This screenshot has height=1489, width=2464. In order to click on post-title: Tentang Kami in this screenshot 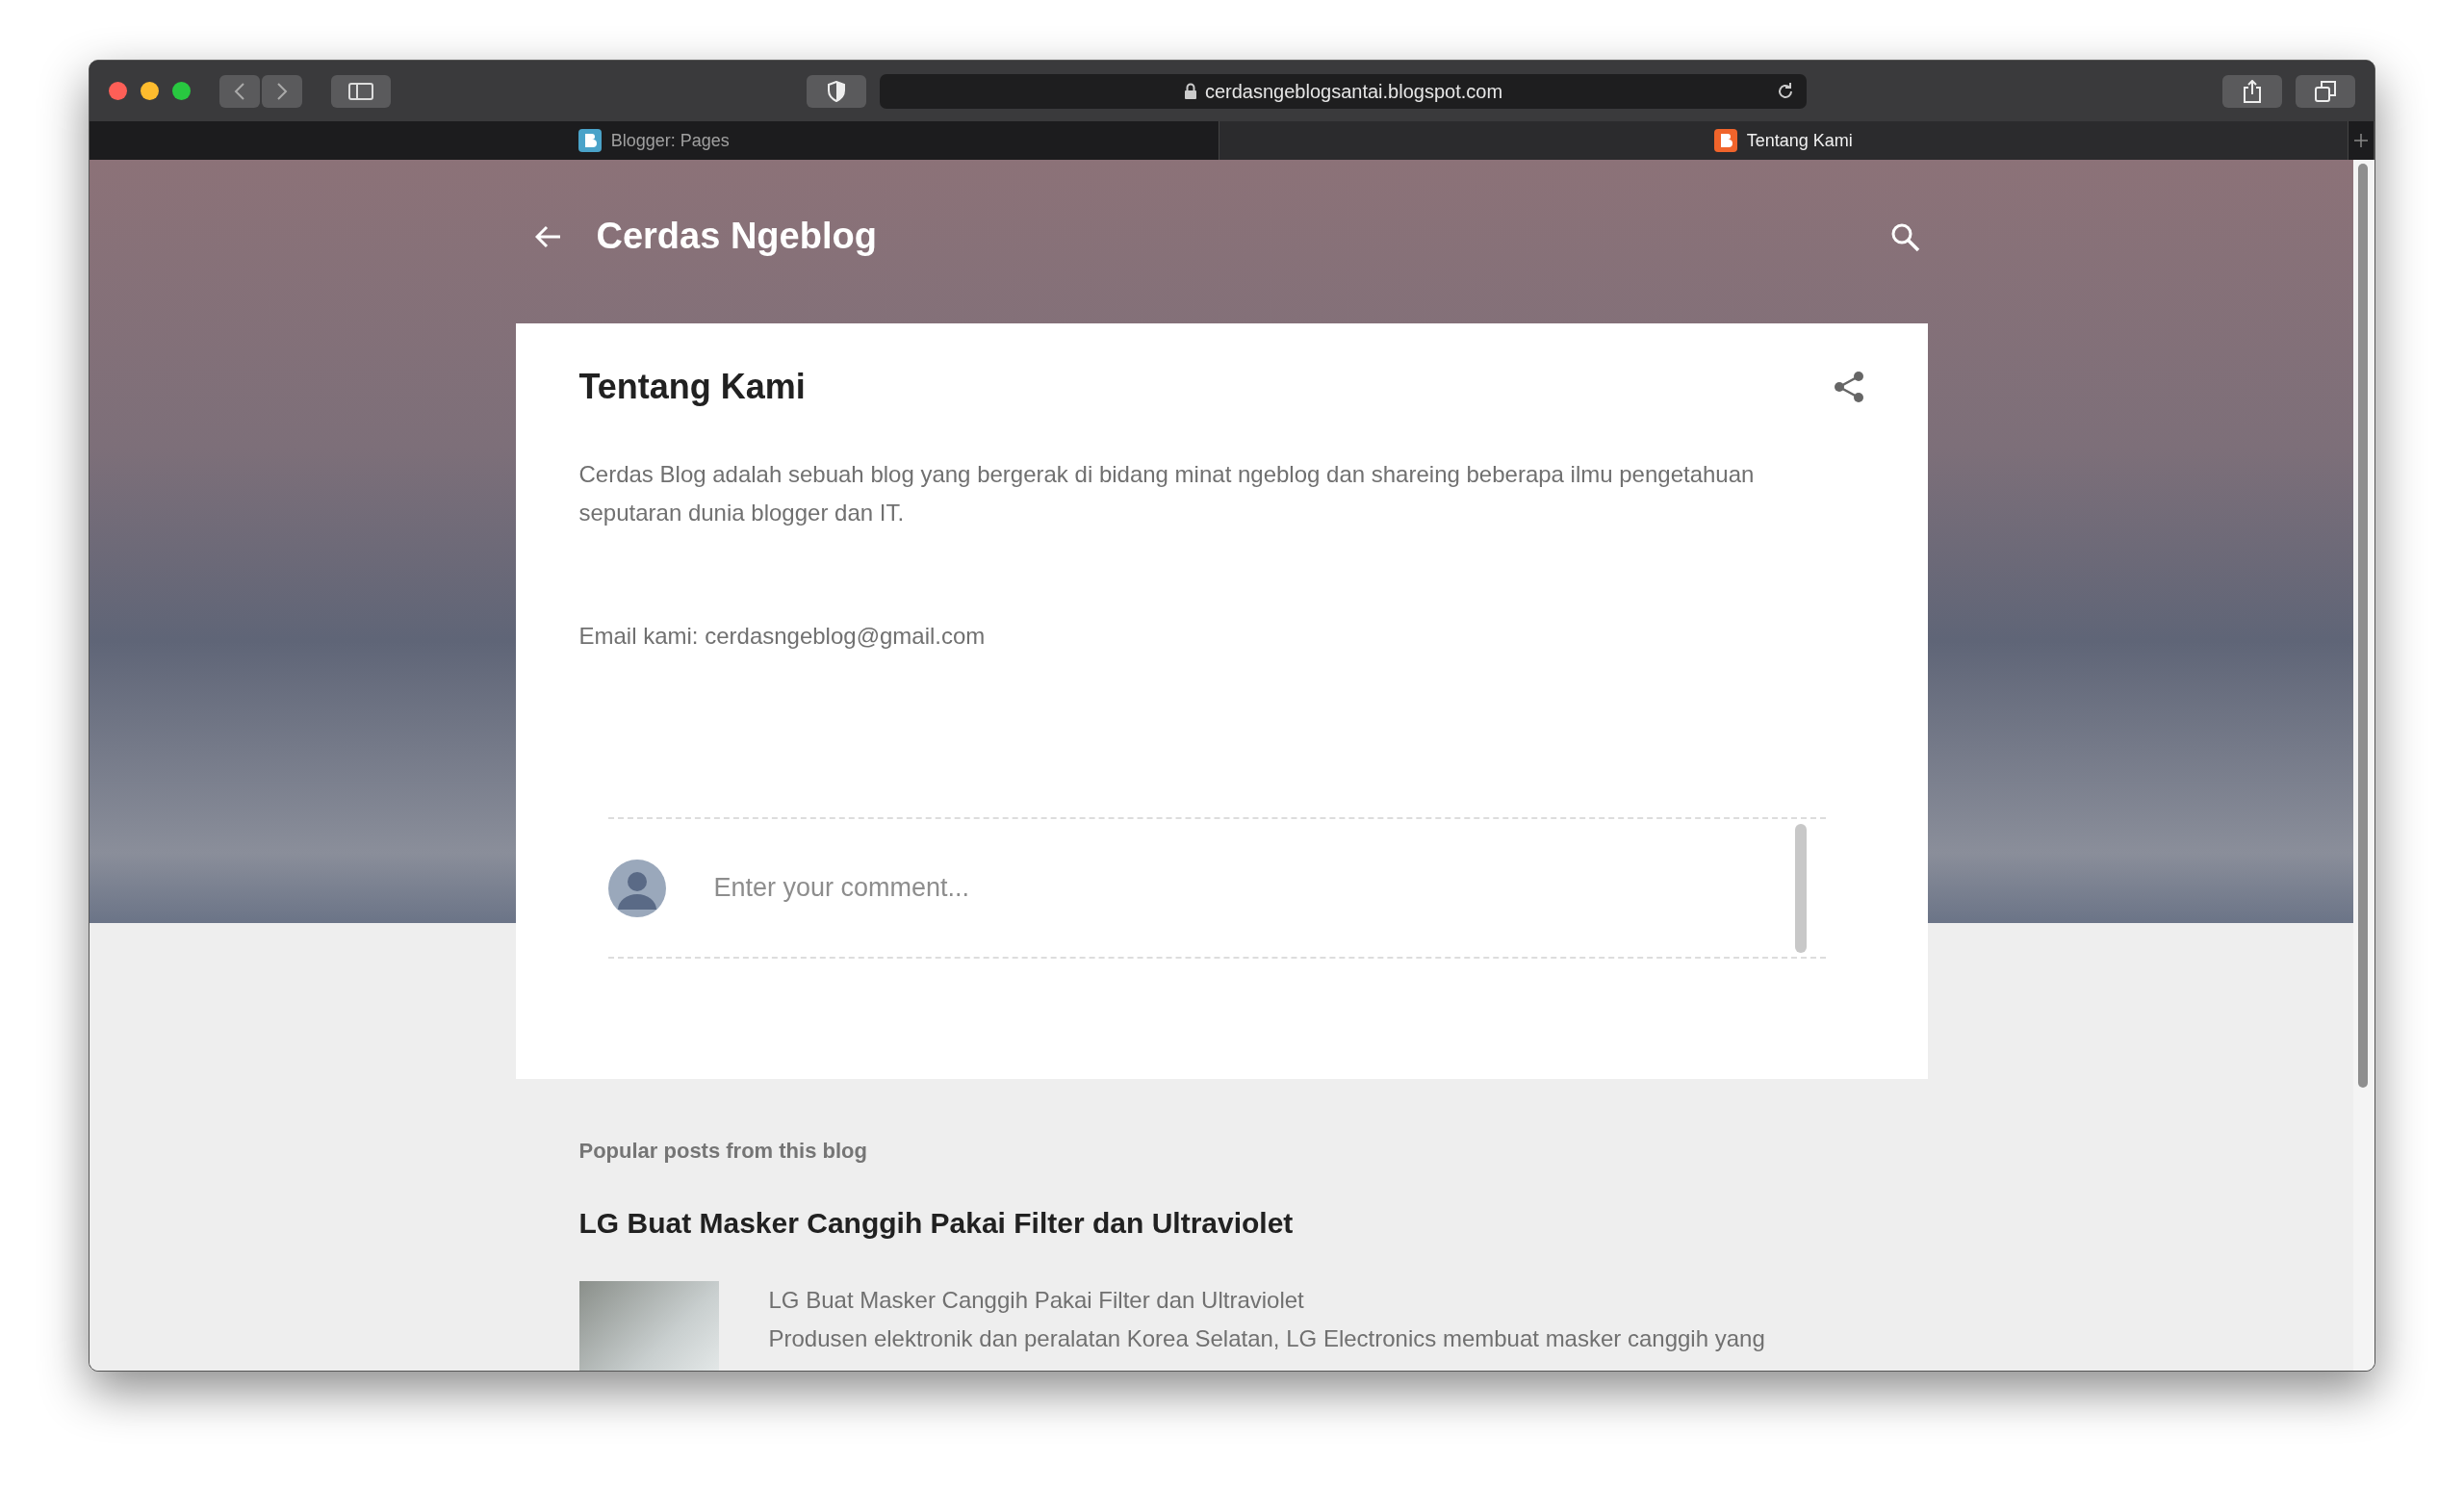, I will do `click(692, 387)`.